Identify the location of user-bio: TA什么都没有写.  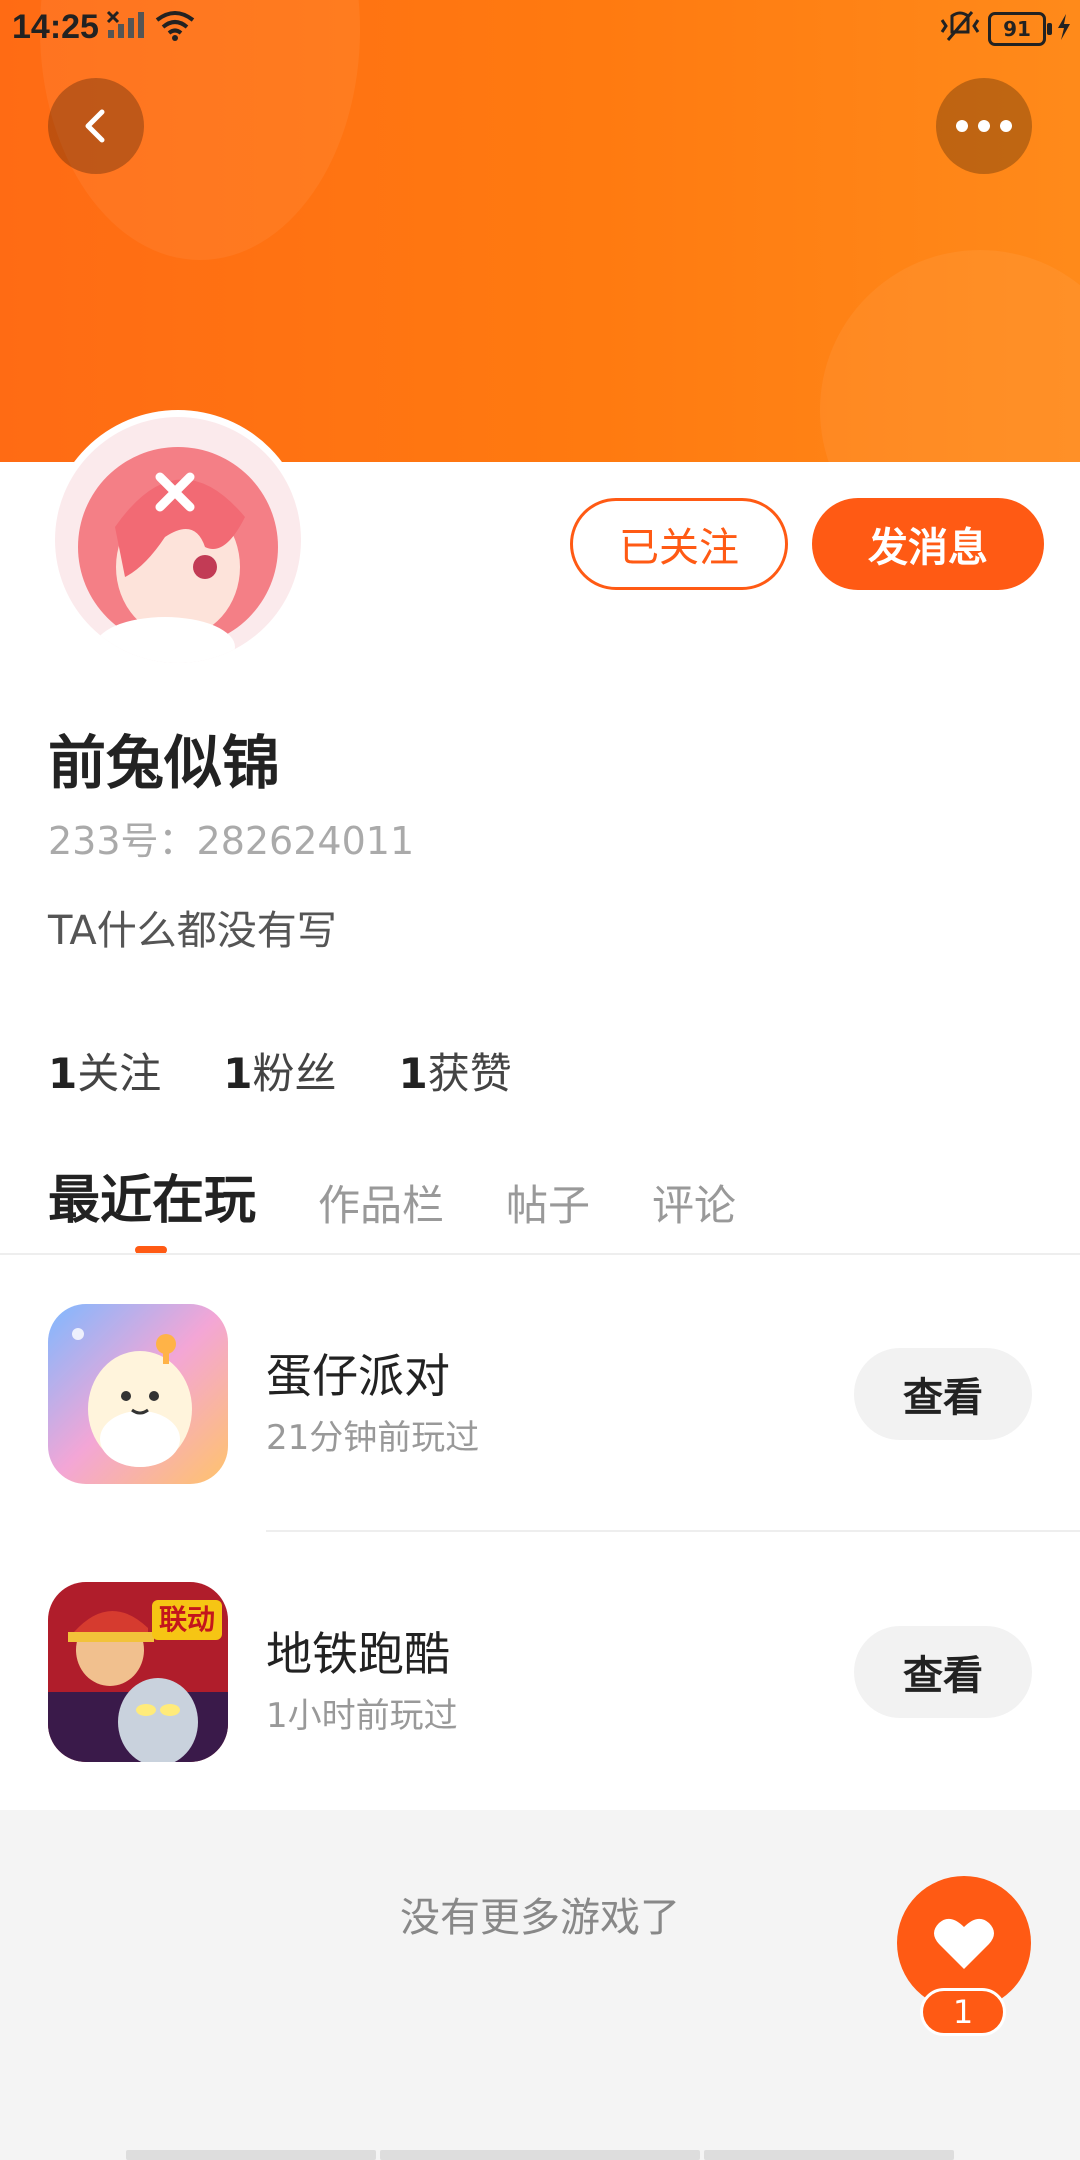
(192, 931).